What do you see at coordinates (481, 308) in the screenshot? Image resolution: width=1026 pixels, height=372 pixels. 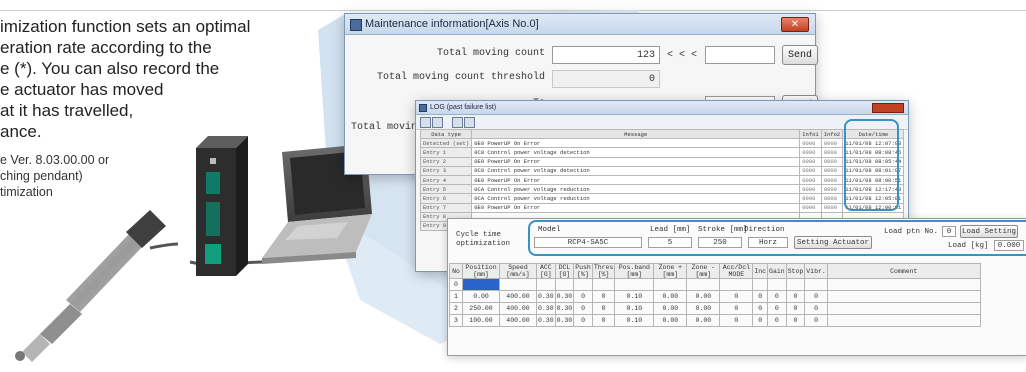 I see `cell-position: 250.00` at bounding box center [481, 308].